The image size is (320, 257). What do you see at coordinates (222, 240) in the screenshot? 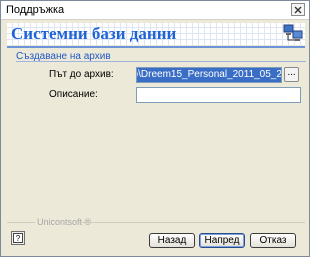
I see `next-button: Напред` at bounding box center [222, 240].